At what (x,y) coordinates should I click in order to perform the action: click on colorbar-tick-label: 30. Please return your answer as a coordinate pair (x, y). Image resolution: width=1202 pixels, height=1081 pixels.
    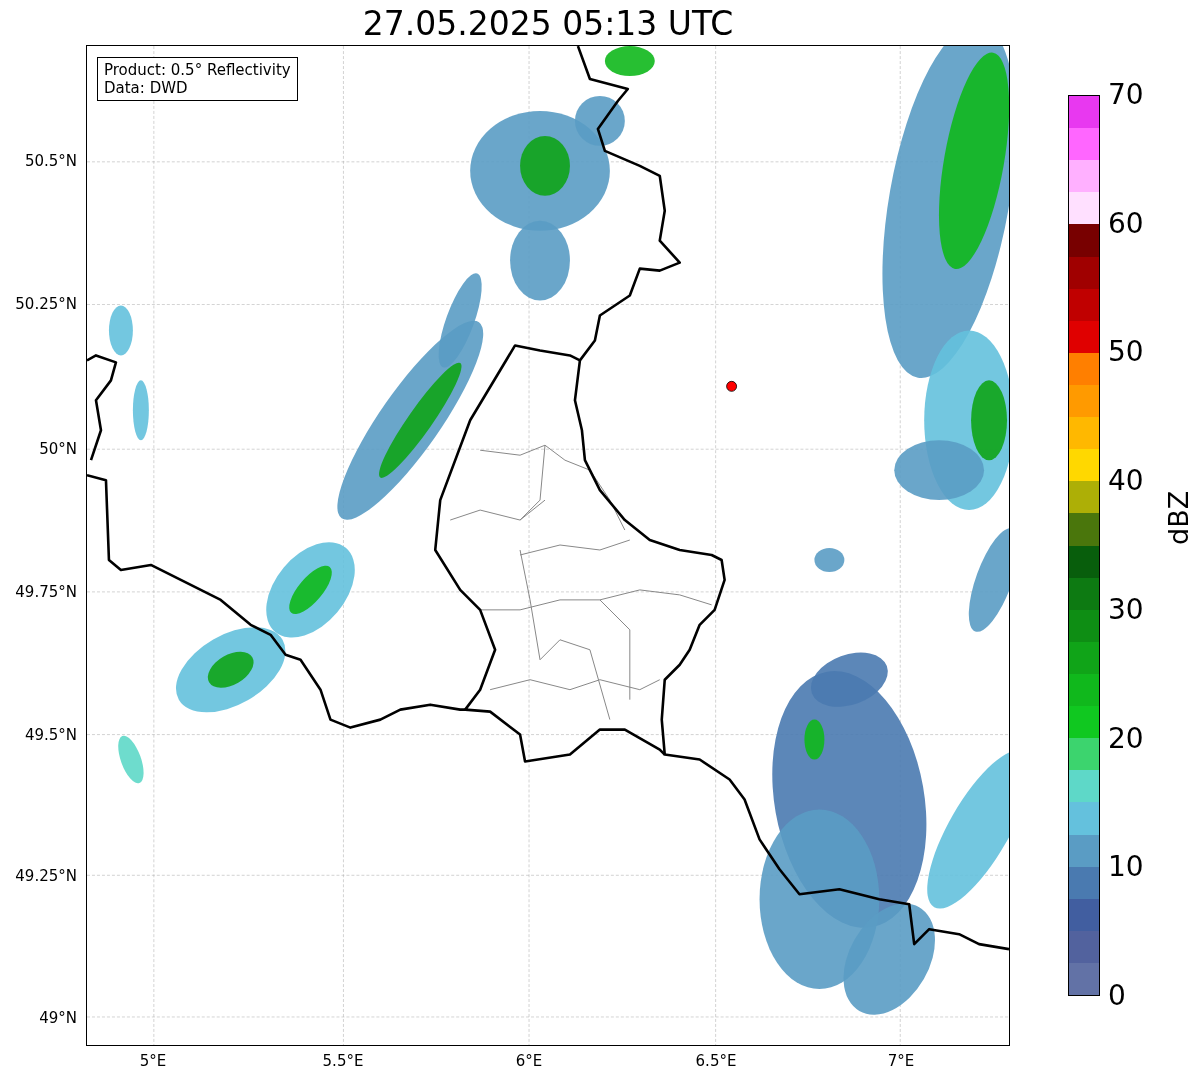
    Looking at the image, I should click on (1126, 609).